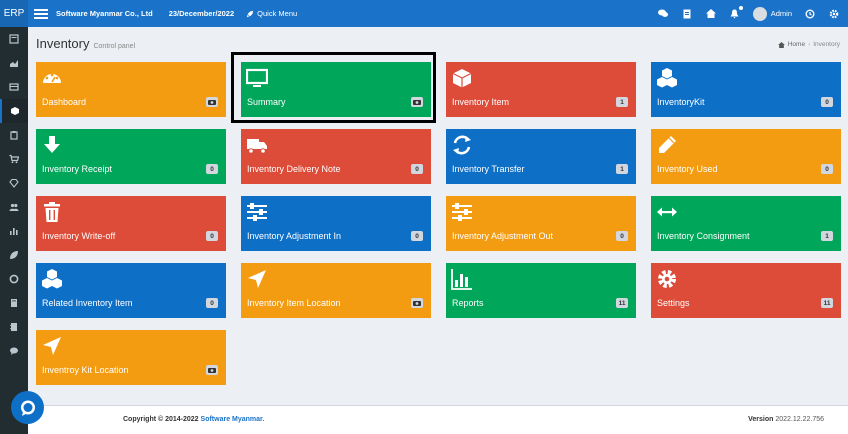 This screenshot has width=848, height=434. What do you see at coordinates (162, 419) in the screenshot?
I see `copyright-text: Copyright © 2014-2022` at bounding box center [162, 419].